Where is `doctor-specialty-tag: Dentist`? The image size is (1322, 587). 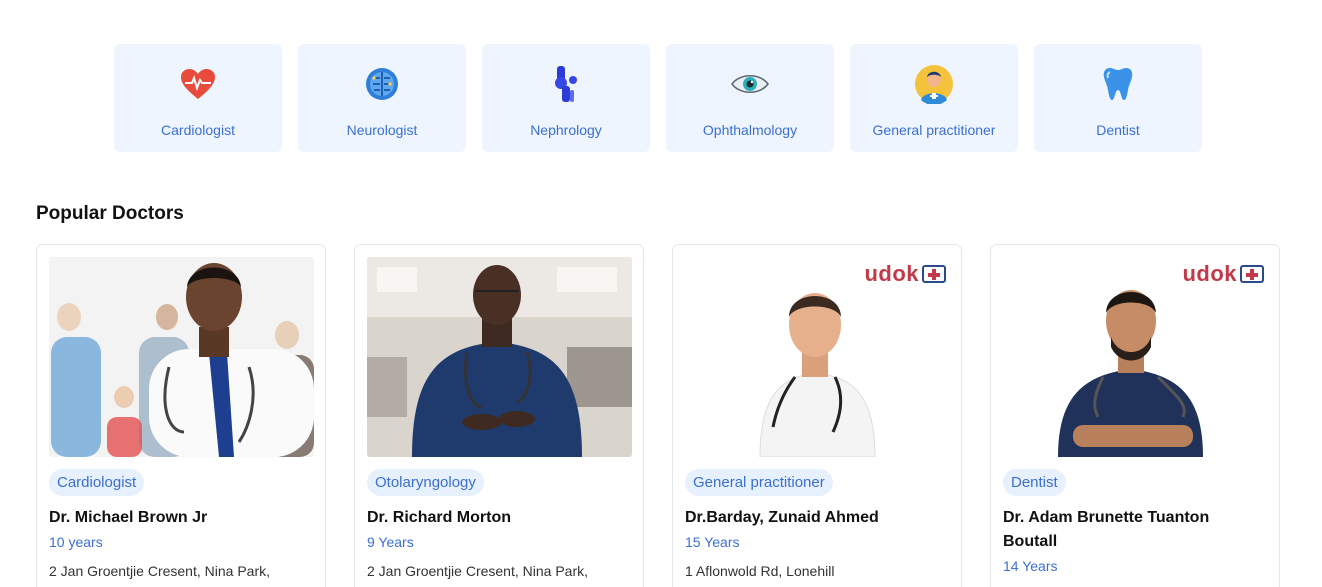
doctor-specialty-tag: Dentist is located at coordinates (1034, 482).